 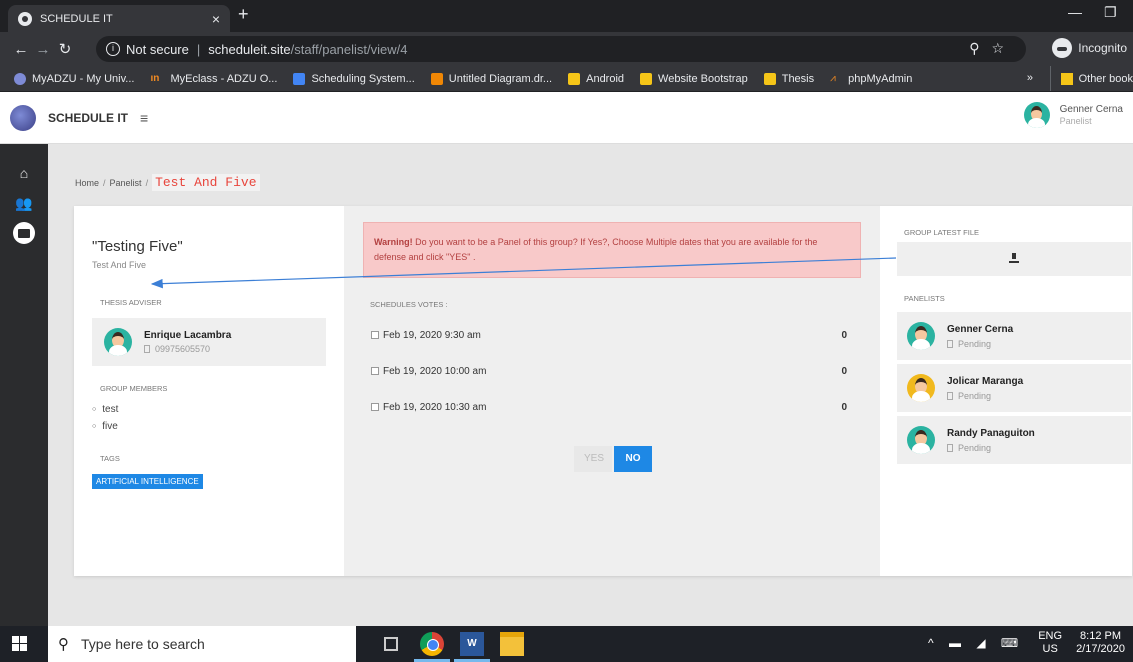 I want to click on clock-date: 2/17/2020, so click(x=1100, y=649).